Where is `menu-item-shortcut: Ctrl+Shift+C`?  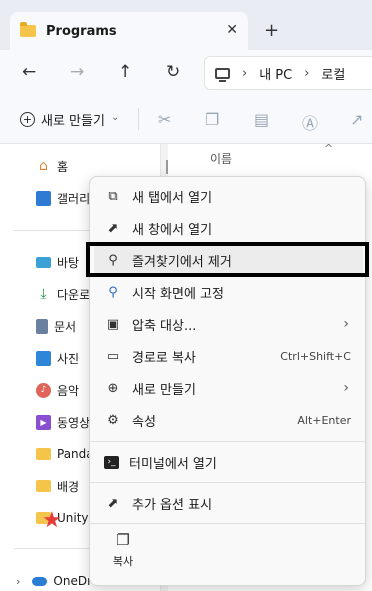
menu-item-shortcut: Ctrl+Shift+C is located at coordinates (315, 356).